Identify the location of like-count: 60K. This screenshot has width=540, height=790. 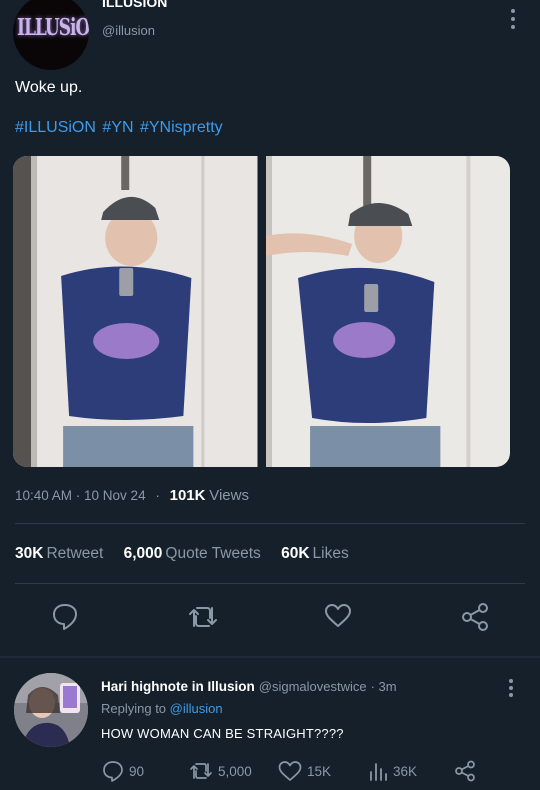
(295, 553).